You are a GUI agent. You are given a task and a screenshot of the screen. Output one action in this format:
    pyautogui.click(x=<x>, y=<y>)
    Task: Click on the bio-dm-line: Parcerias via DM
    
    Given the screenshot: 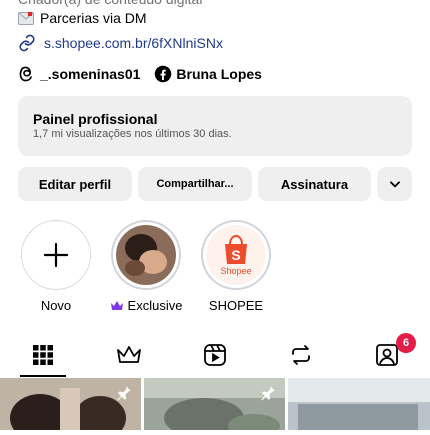 What is the action you would take?
    pyautogui.click(x=82, y=18)
    